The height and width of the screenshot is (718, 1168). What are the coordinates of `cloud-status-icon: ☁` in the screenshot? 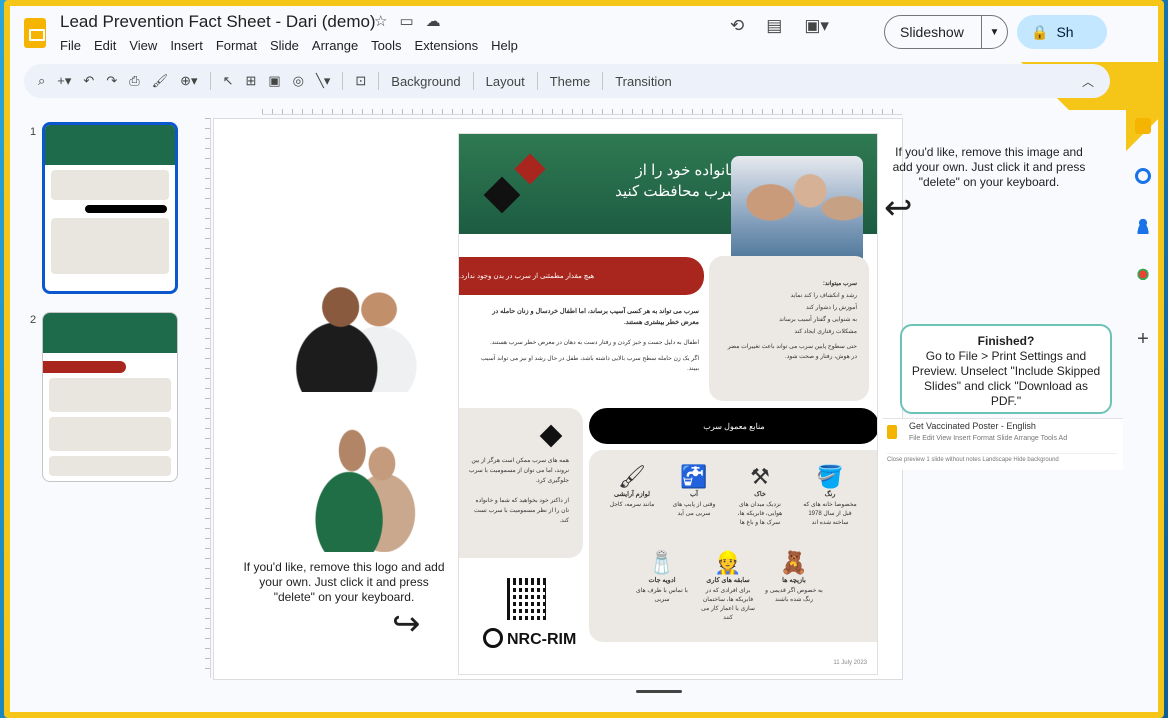 It's located at (433, 21).